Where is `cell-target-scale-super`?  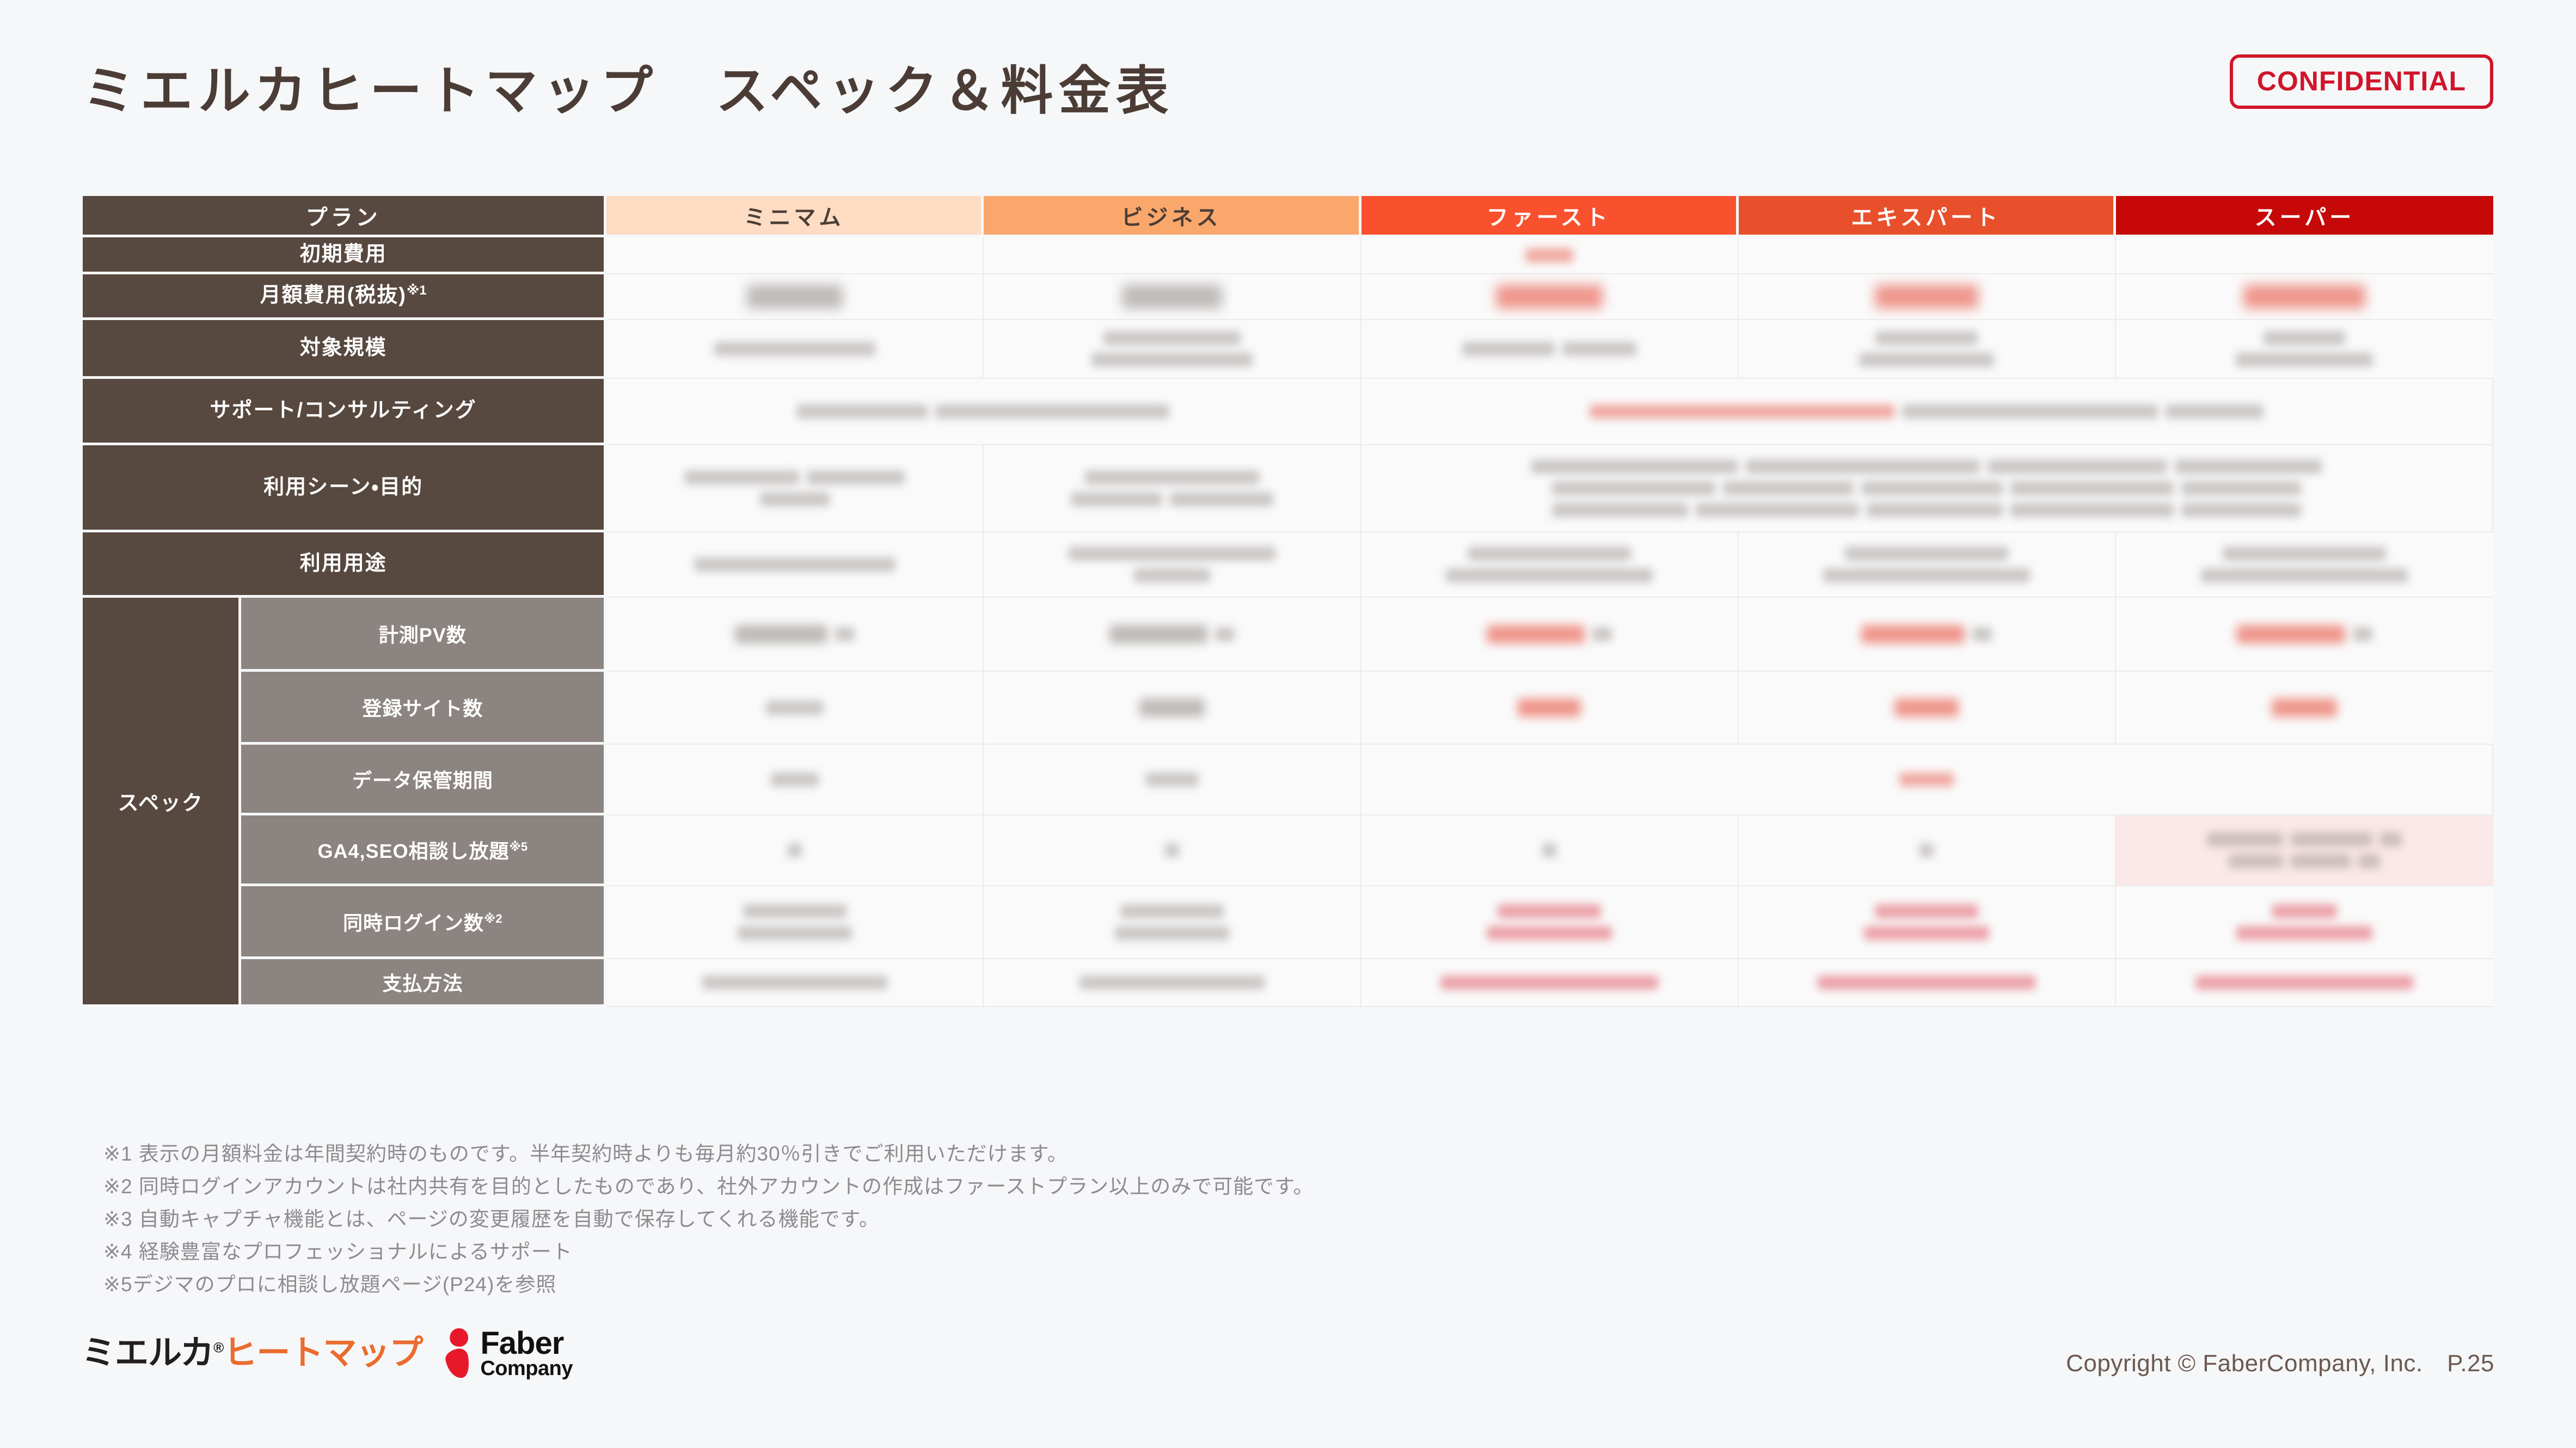
cell-target-scale-super is located at coordinates (2304, 349).